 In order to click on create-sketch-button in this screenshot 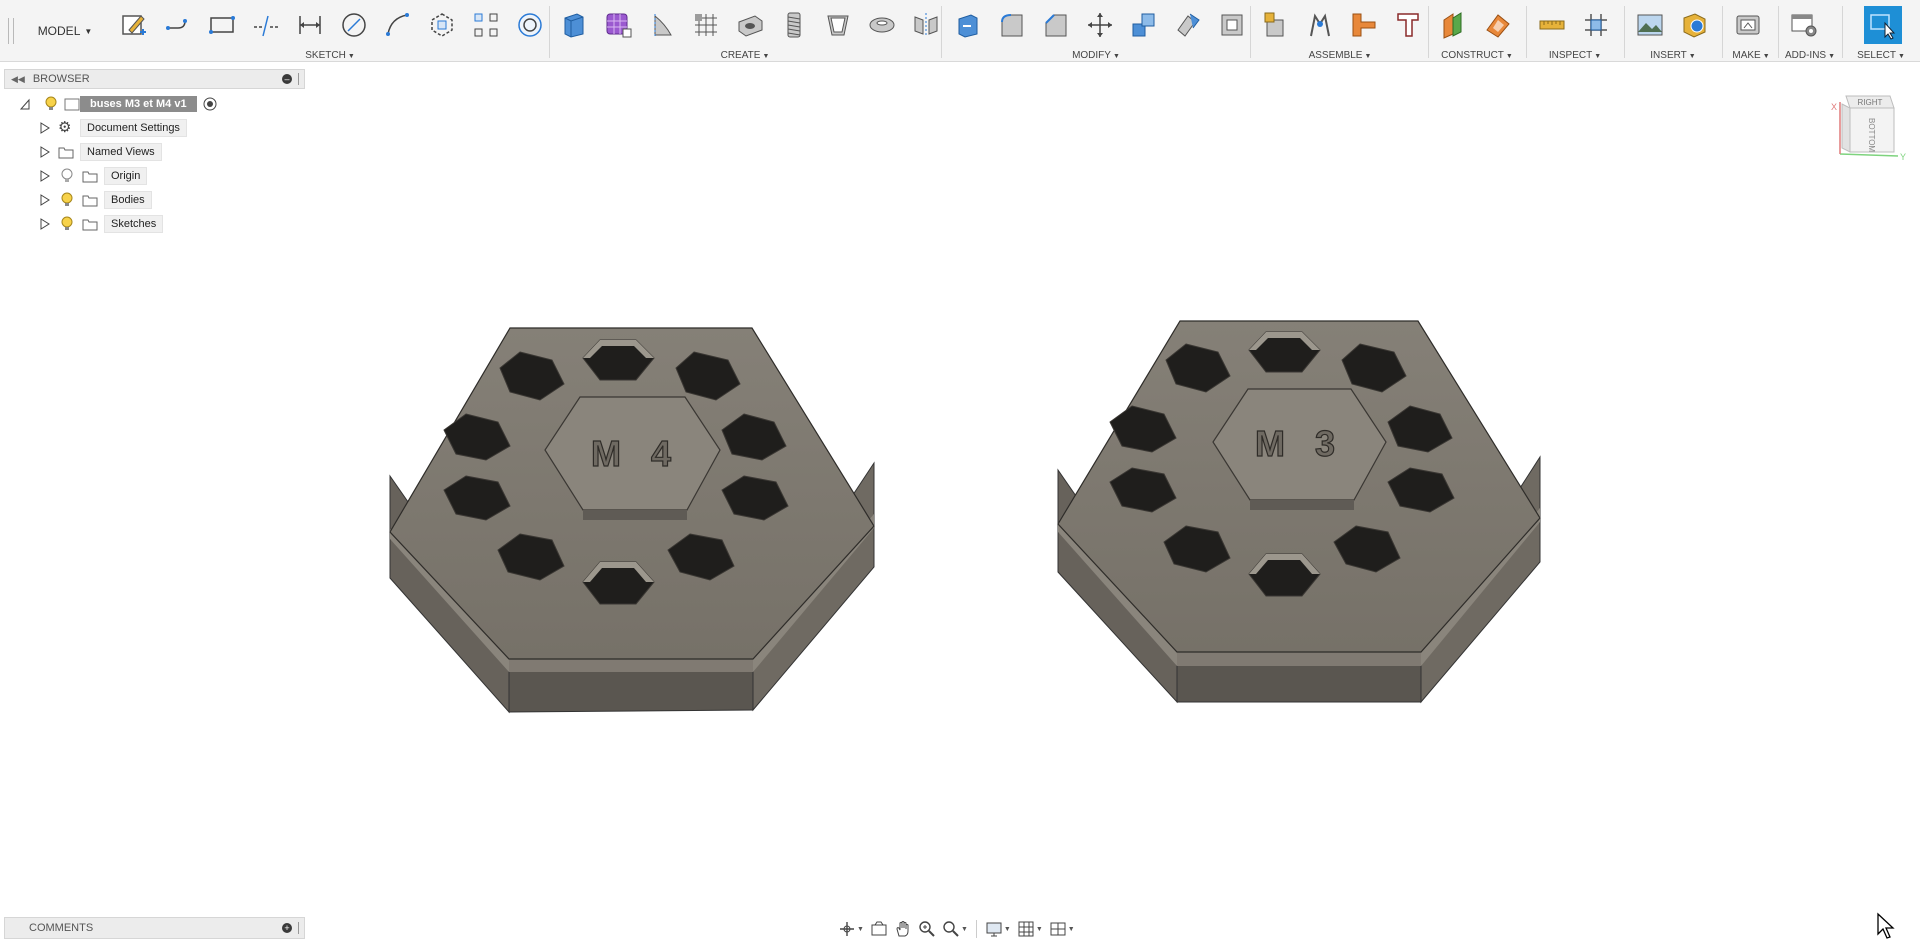, I will do `click(134, 25)`.